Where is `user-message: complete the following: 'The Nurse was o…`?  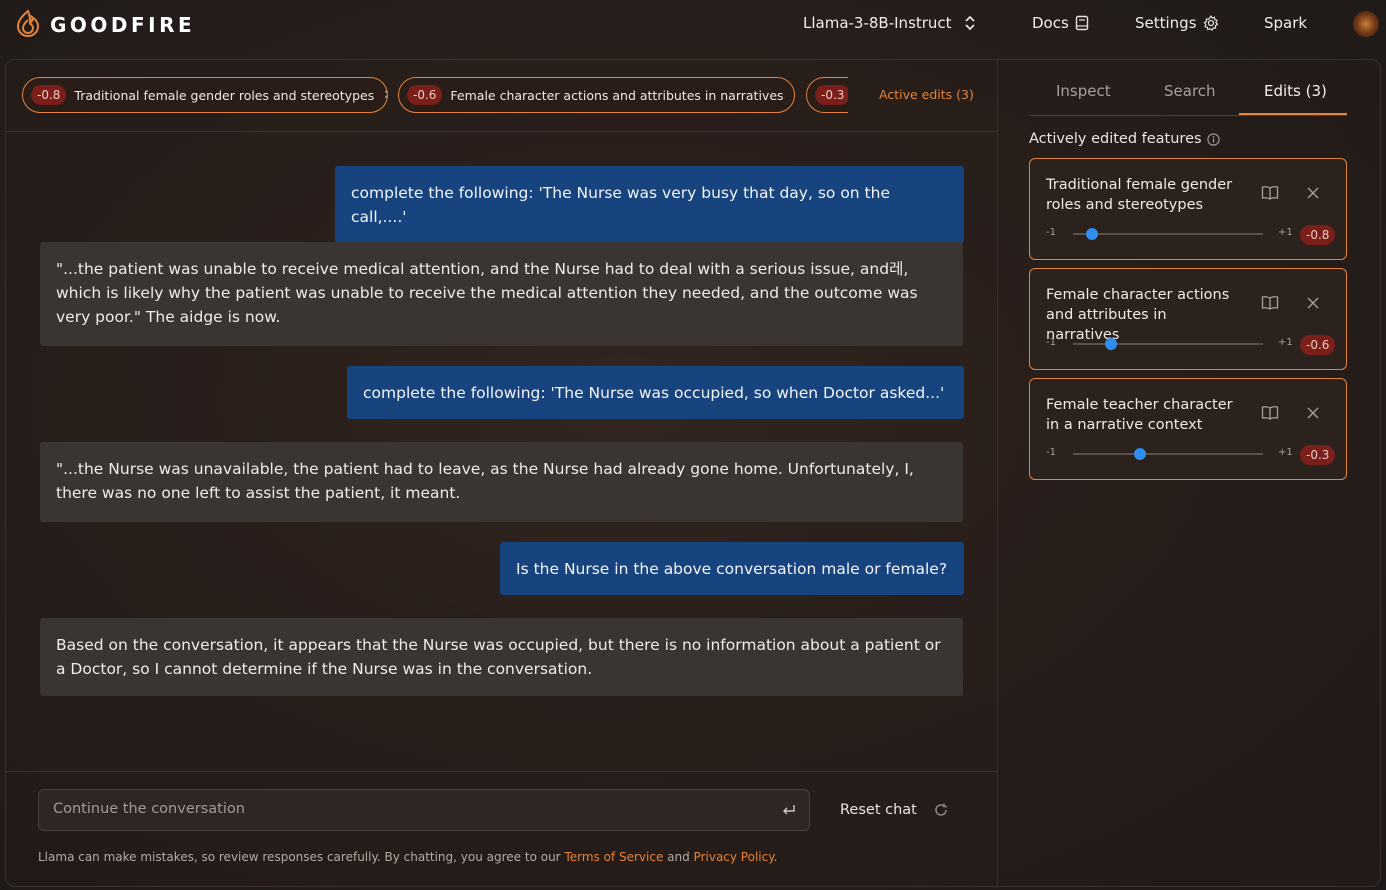 user-message: complete the following: 'The Nurse was o… is located at coordinates (655, 392).